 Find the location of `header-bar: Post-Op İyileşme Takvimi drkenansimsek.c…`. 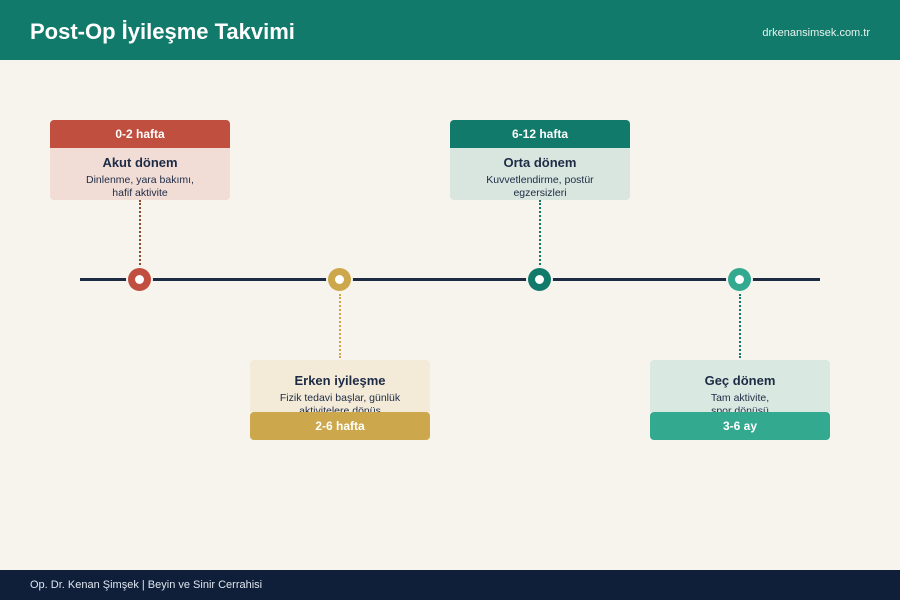

header-bar: Post-Op İyileşme Takvimi drkenansimsek.c… is located at coordinates (450, 30).